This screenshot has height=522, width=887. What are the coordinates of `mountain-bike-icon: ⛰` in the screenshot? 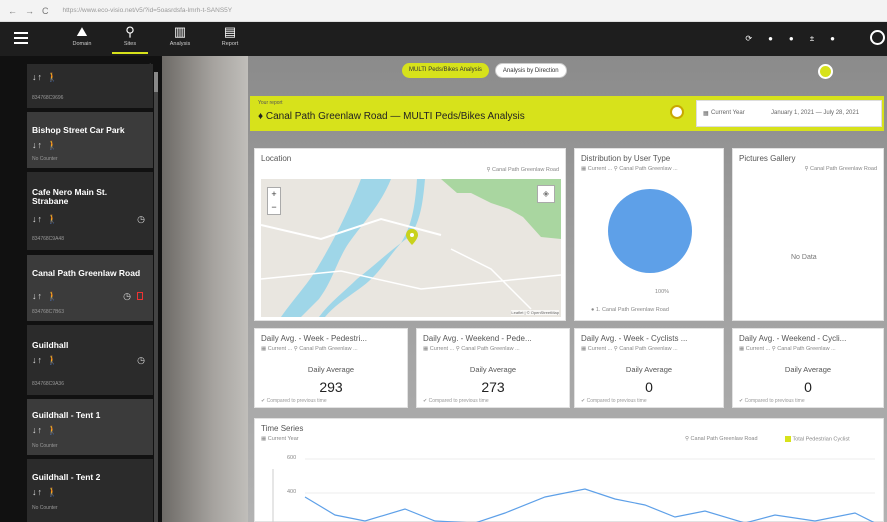 It's located at (82, 31).